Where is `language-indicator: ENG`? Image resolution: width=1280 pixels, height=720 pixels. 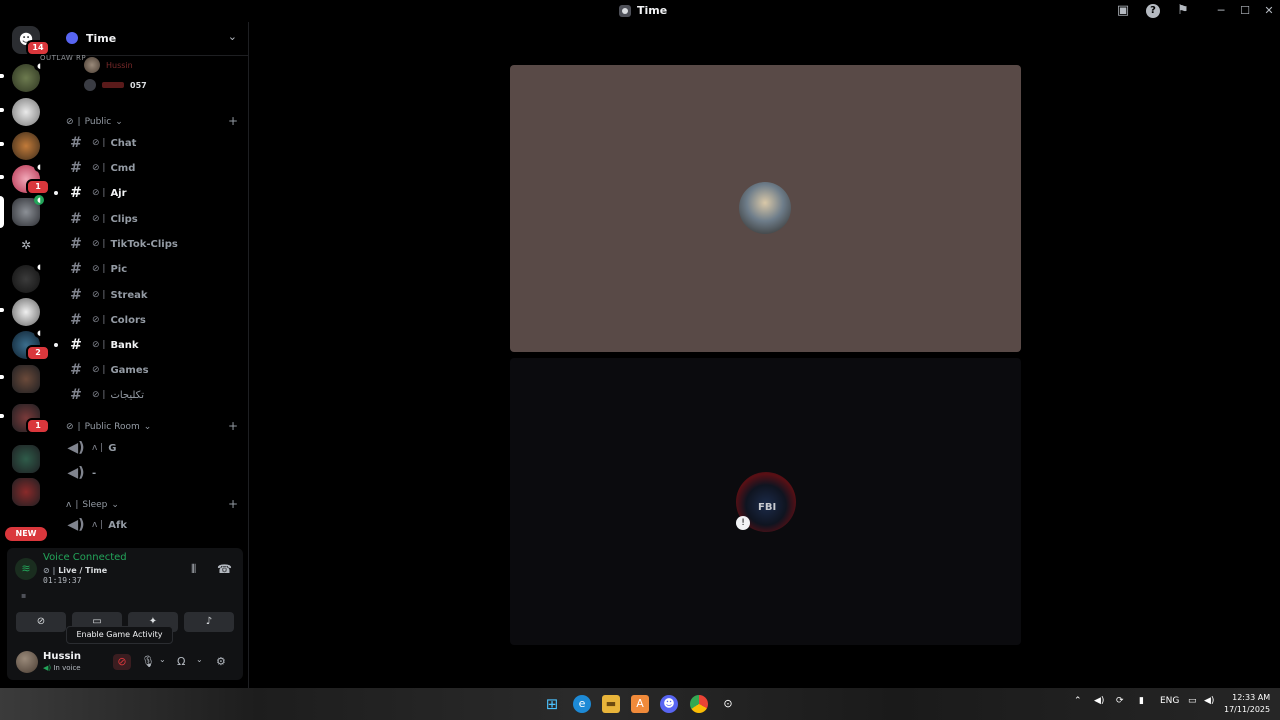 language-indicator: ENG is located at coordinates (1169, 701).